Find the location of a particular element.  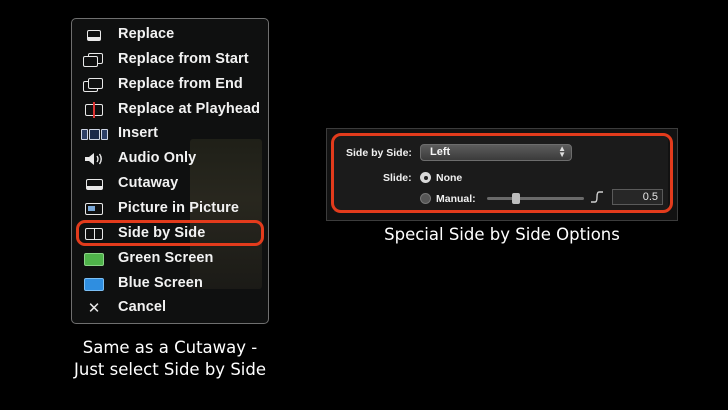

highlight-ring-options is located at coordinates (502, 173).